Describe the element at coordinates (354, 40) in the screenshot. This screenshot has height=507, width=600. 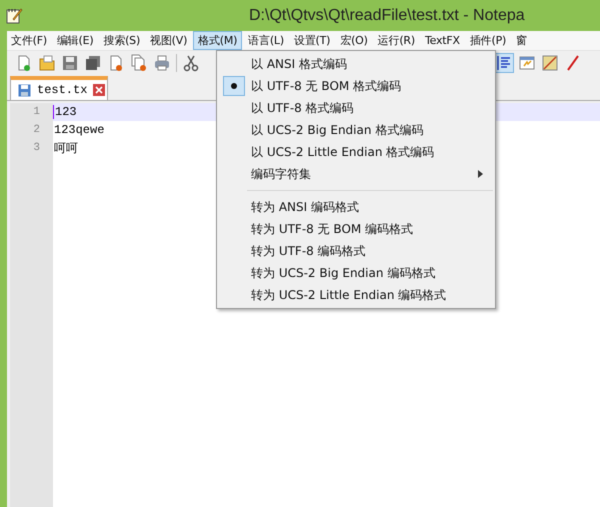
I see `menu-item: 宏(O)` at that location.